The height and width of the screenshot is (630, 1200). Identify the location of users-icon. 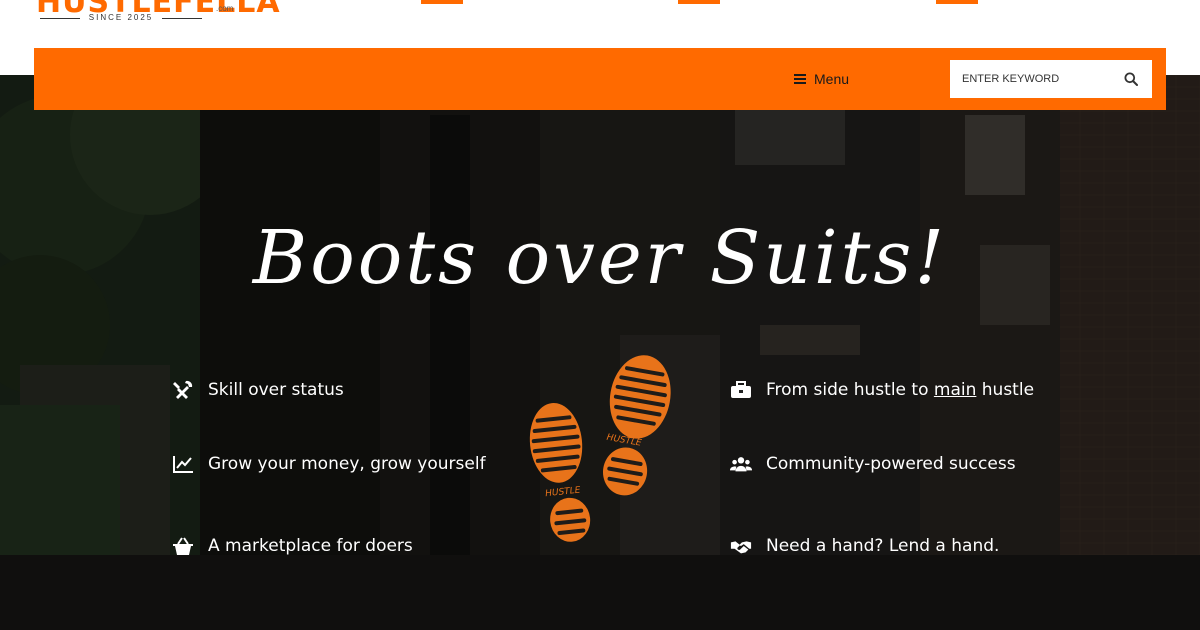
(741, 464).